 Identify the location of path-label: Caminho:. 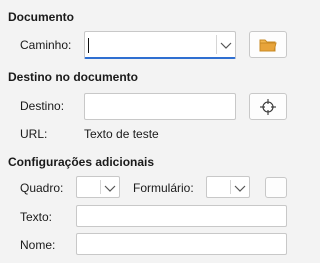
(46, 45).